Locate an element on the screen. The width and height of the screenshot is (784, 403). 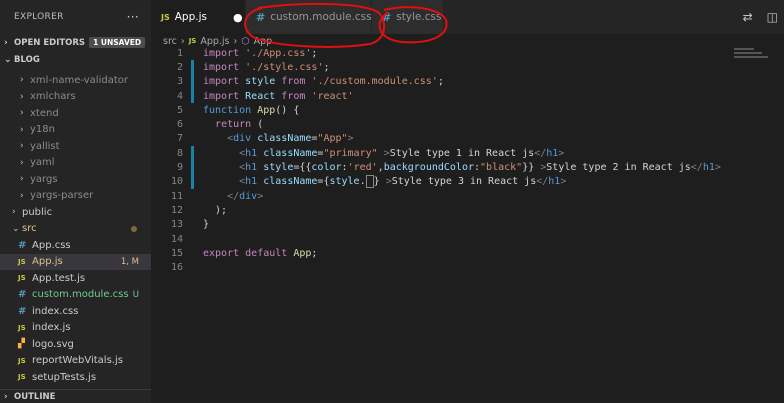
tree-item-xml-name-validator: › xml-name-validator is located at coordinates (75, 80).